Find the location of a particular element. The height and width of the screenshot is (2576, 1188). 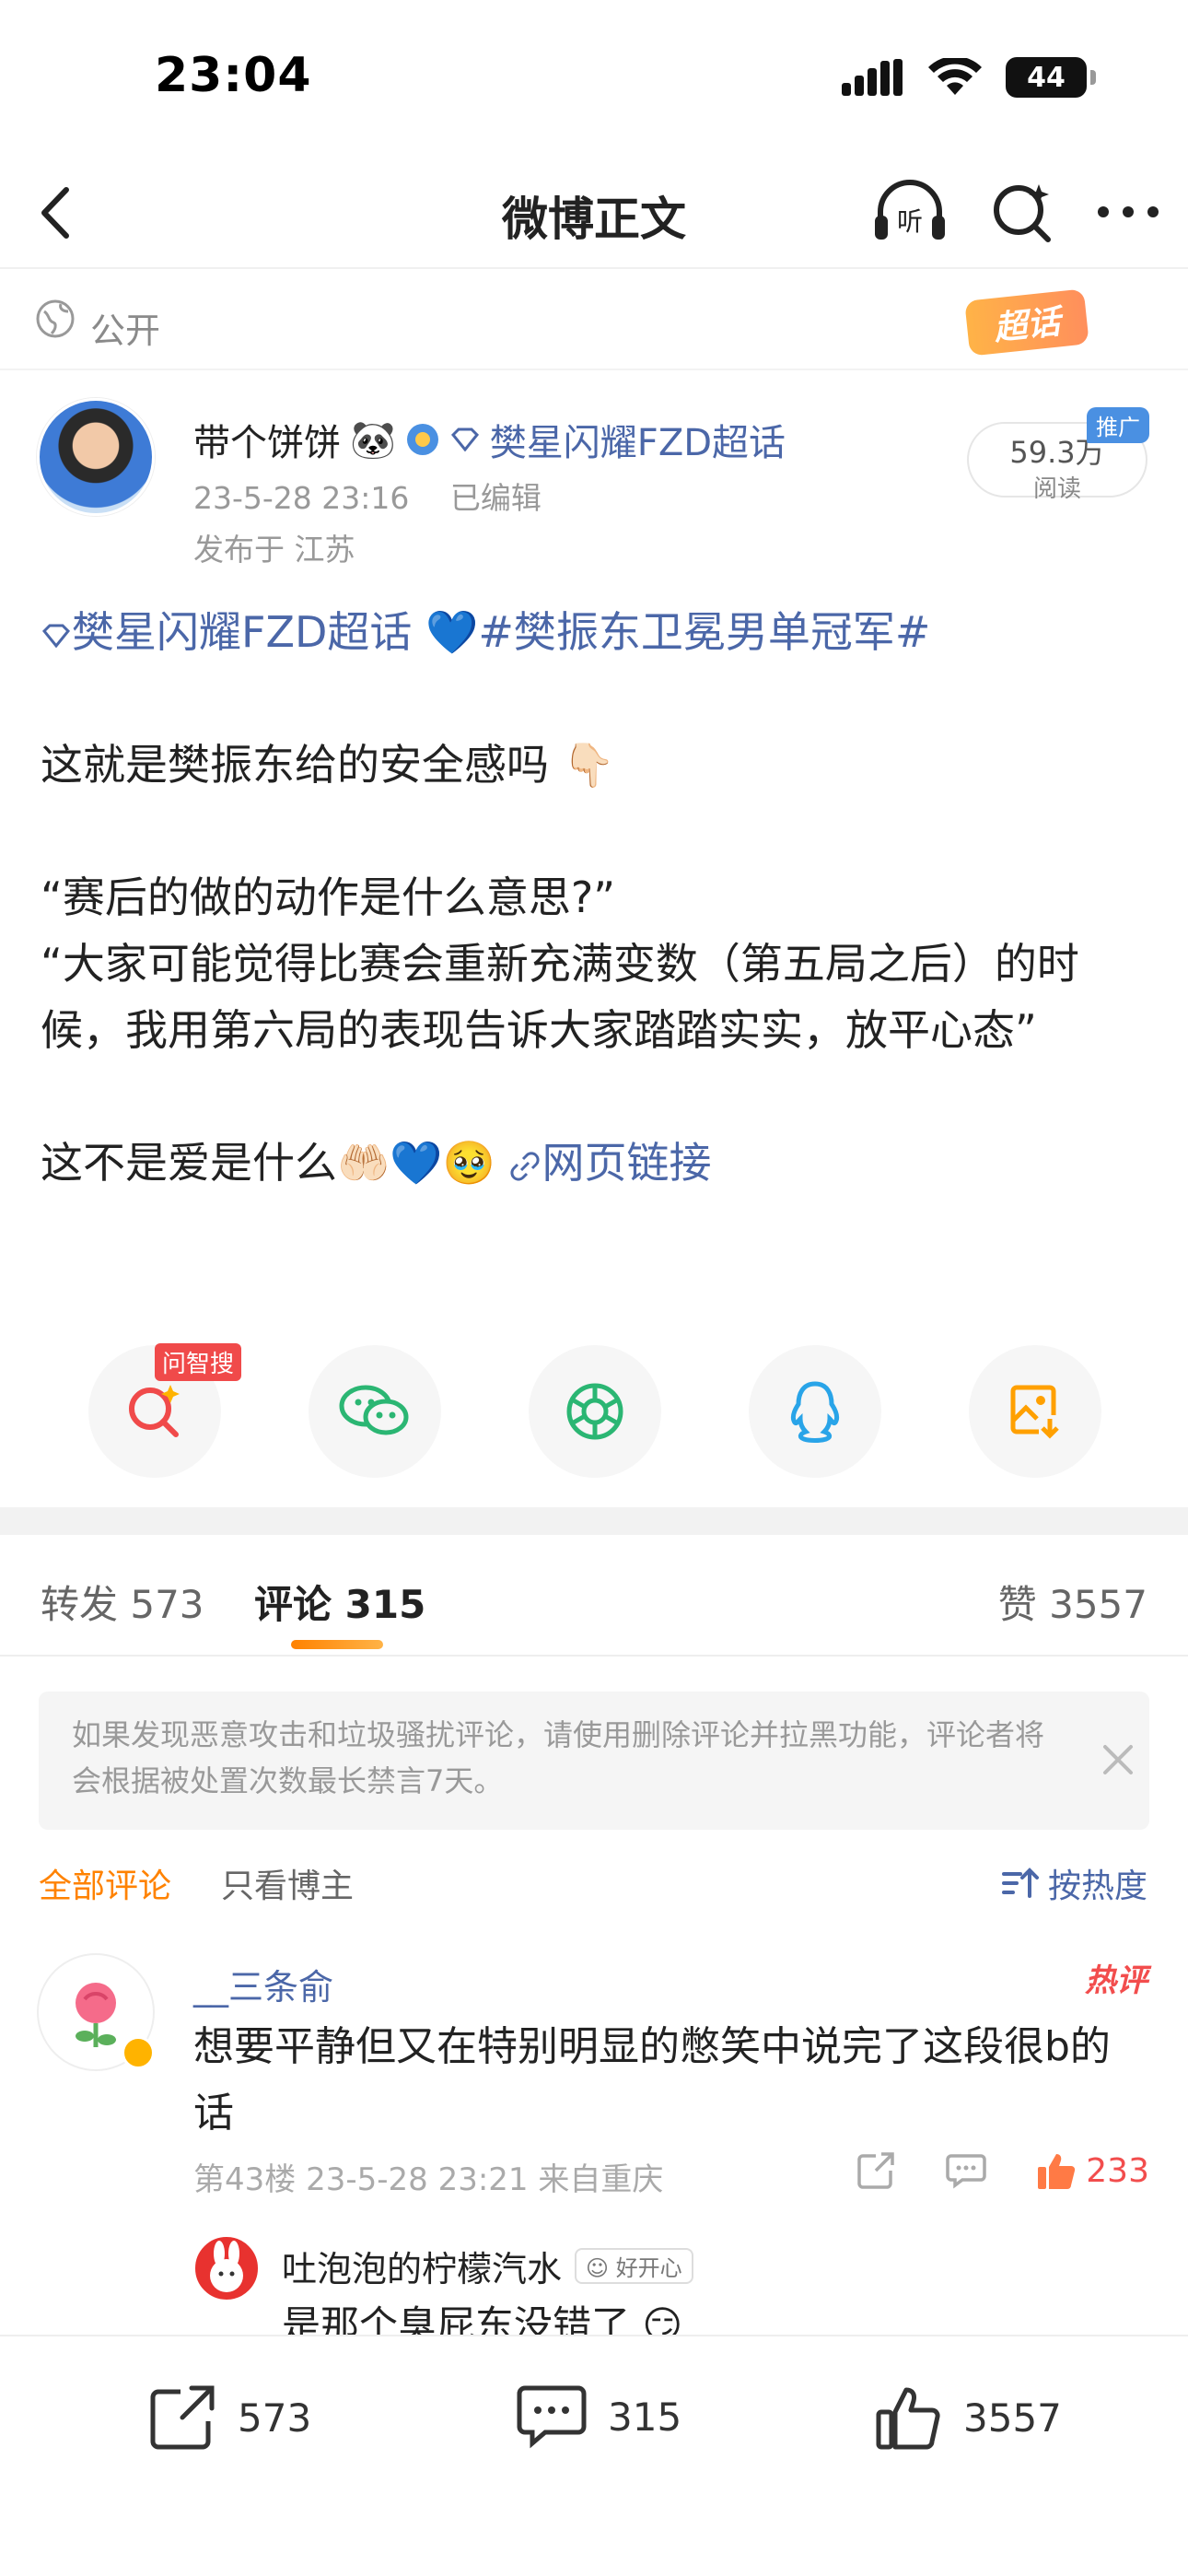

reply-avatar is located at coordinates (226, 2268).